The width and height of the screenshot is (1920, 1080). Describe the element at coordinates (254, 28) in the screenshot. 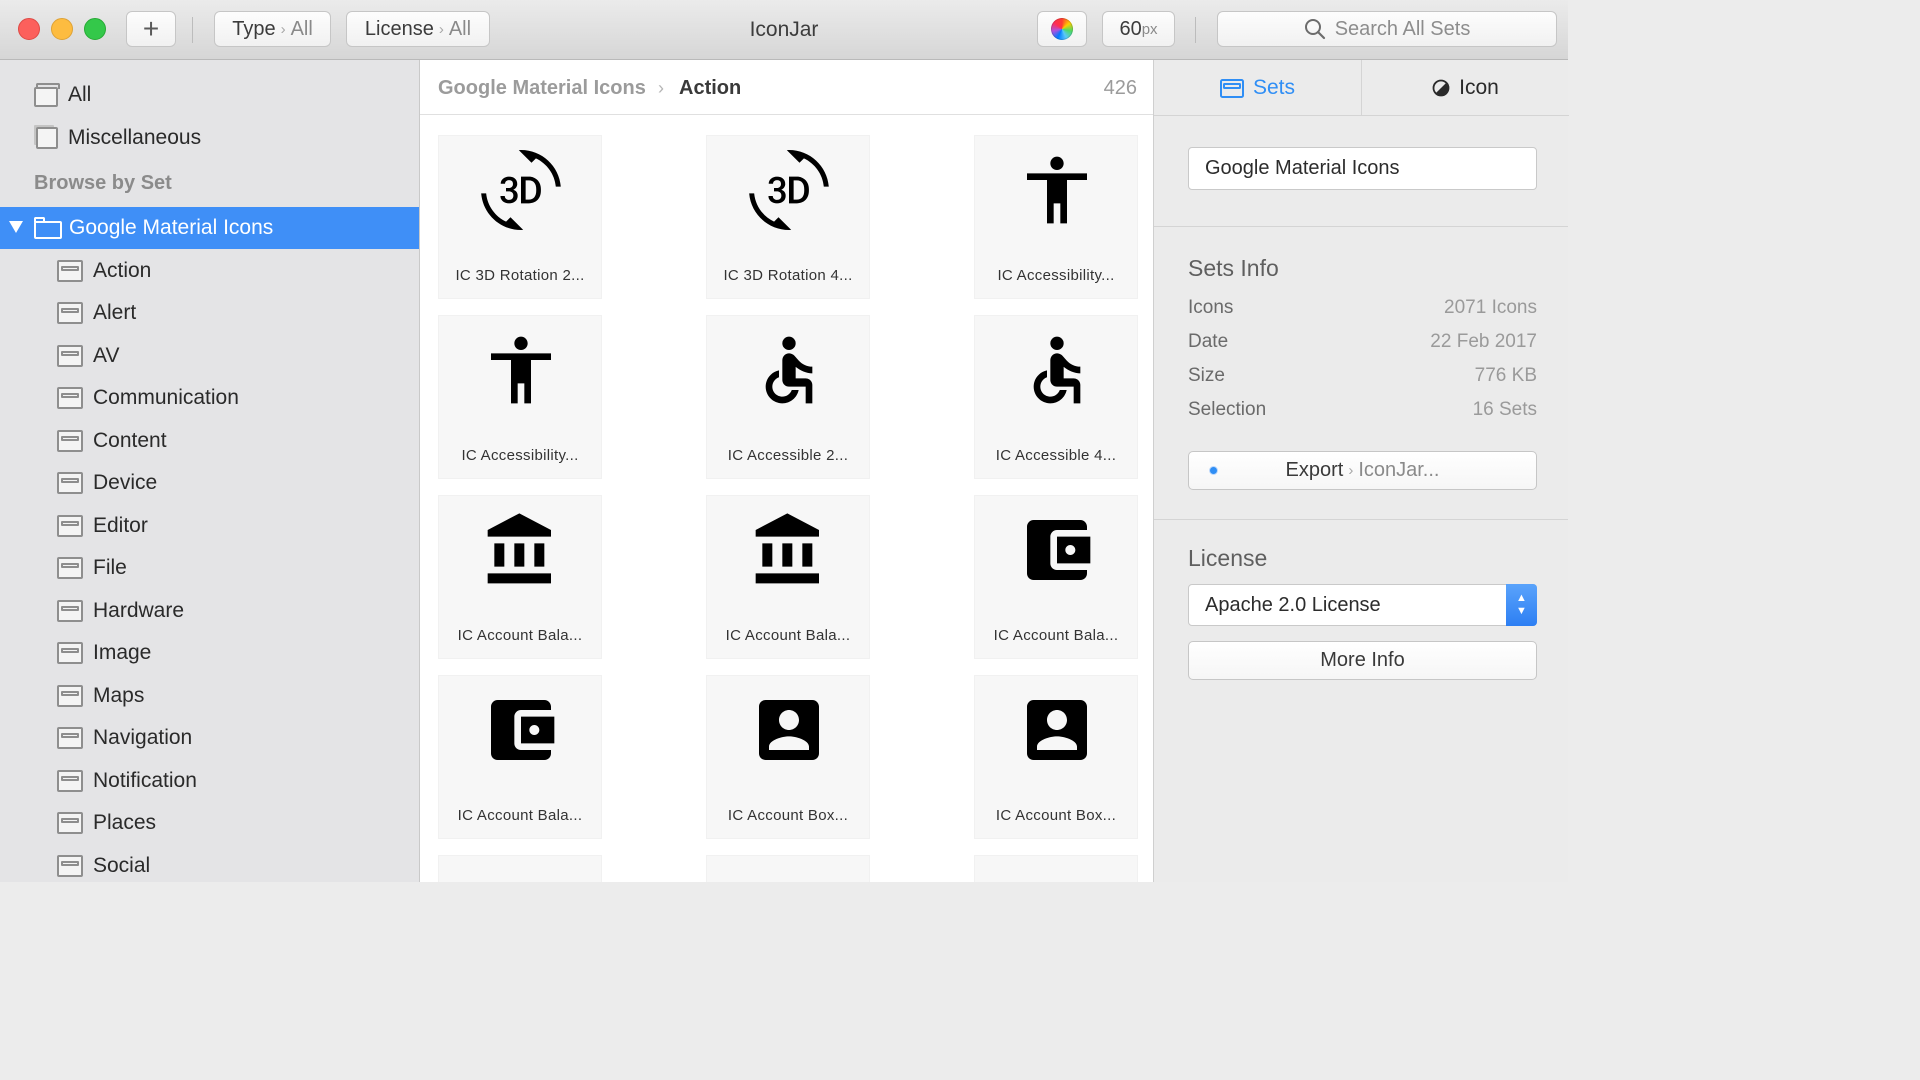

I see `type-filter-label: Type` at that location.